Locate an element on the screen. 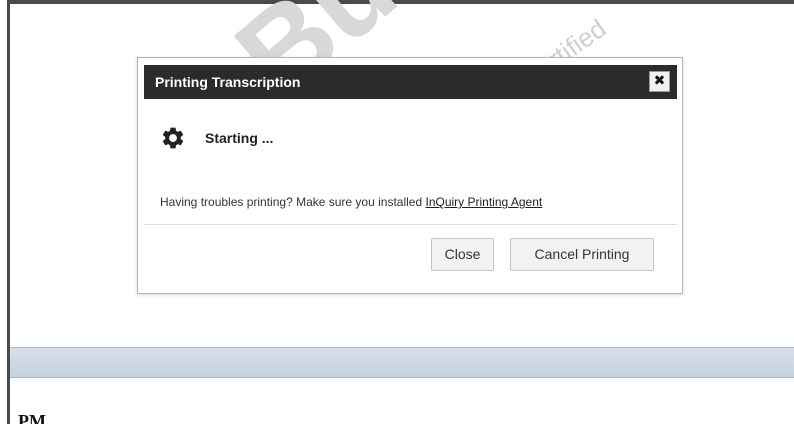 The width and height of the screenshot is (794, 424). dialog-title: Printing Transcription is located at coordinates (228, 82).